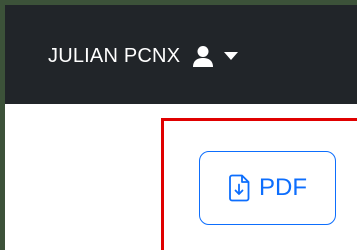  I want to click on user-menu-toggle: JULIAN PCNX, so click(143, 56).